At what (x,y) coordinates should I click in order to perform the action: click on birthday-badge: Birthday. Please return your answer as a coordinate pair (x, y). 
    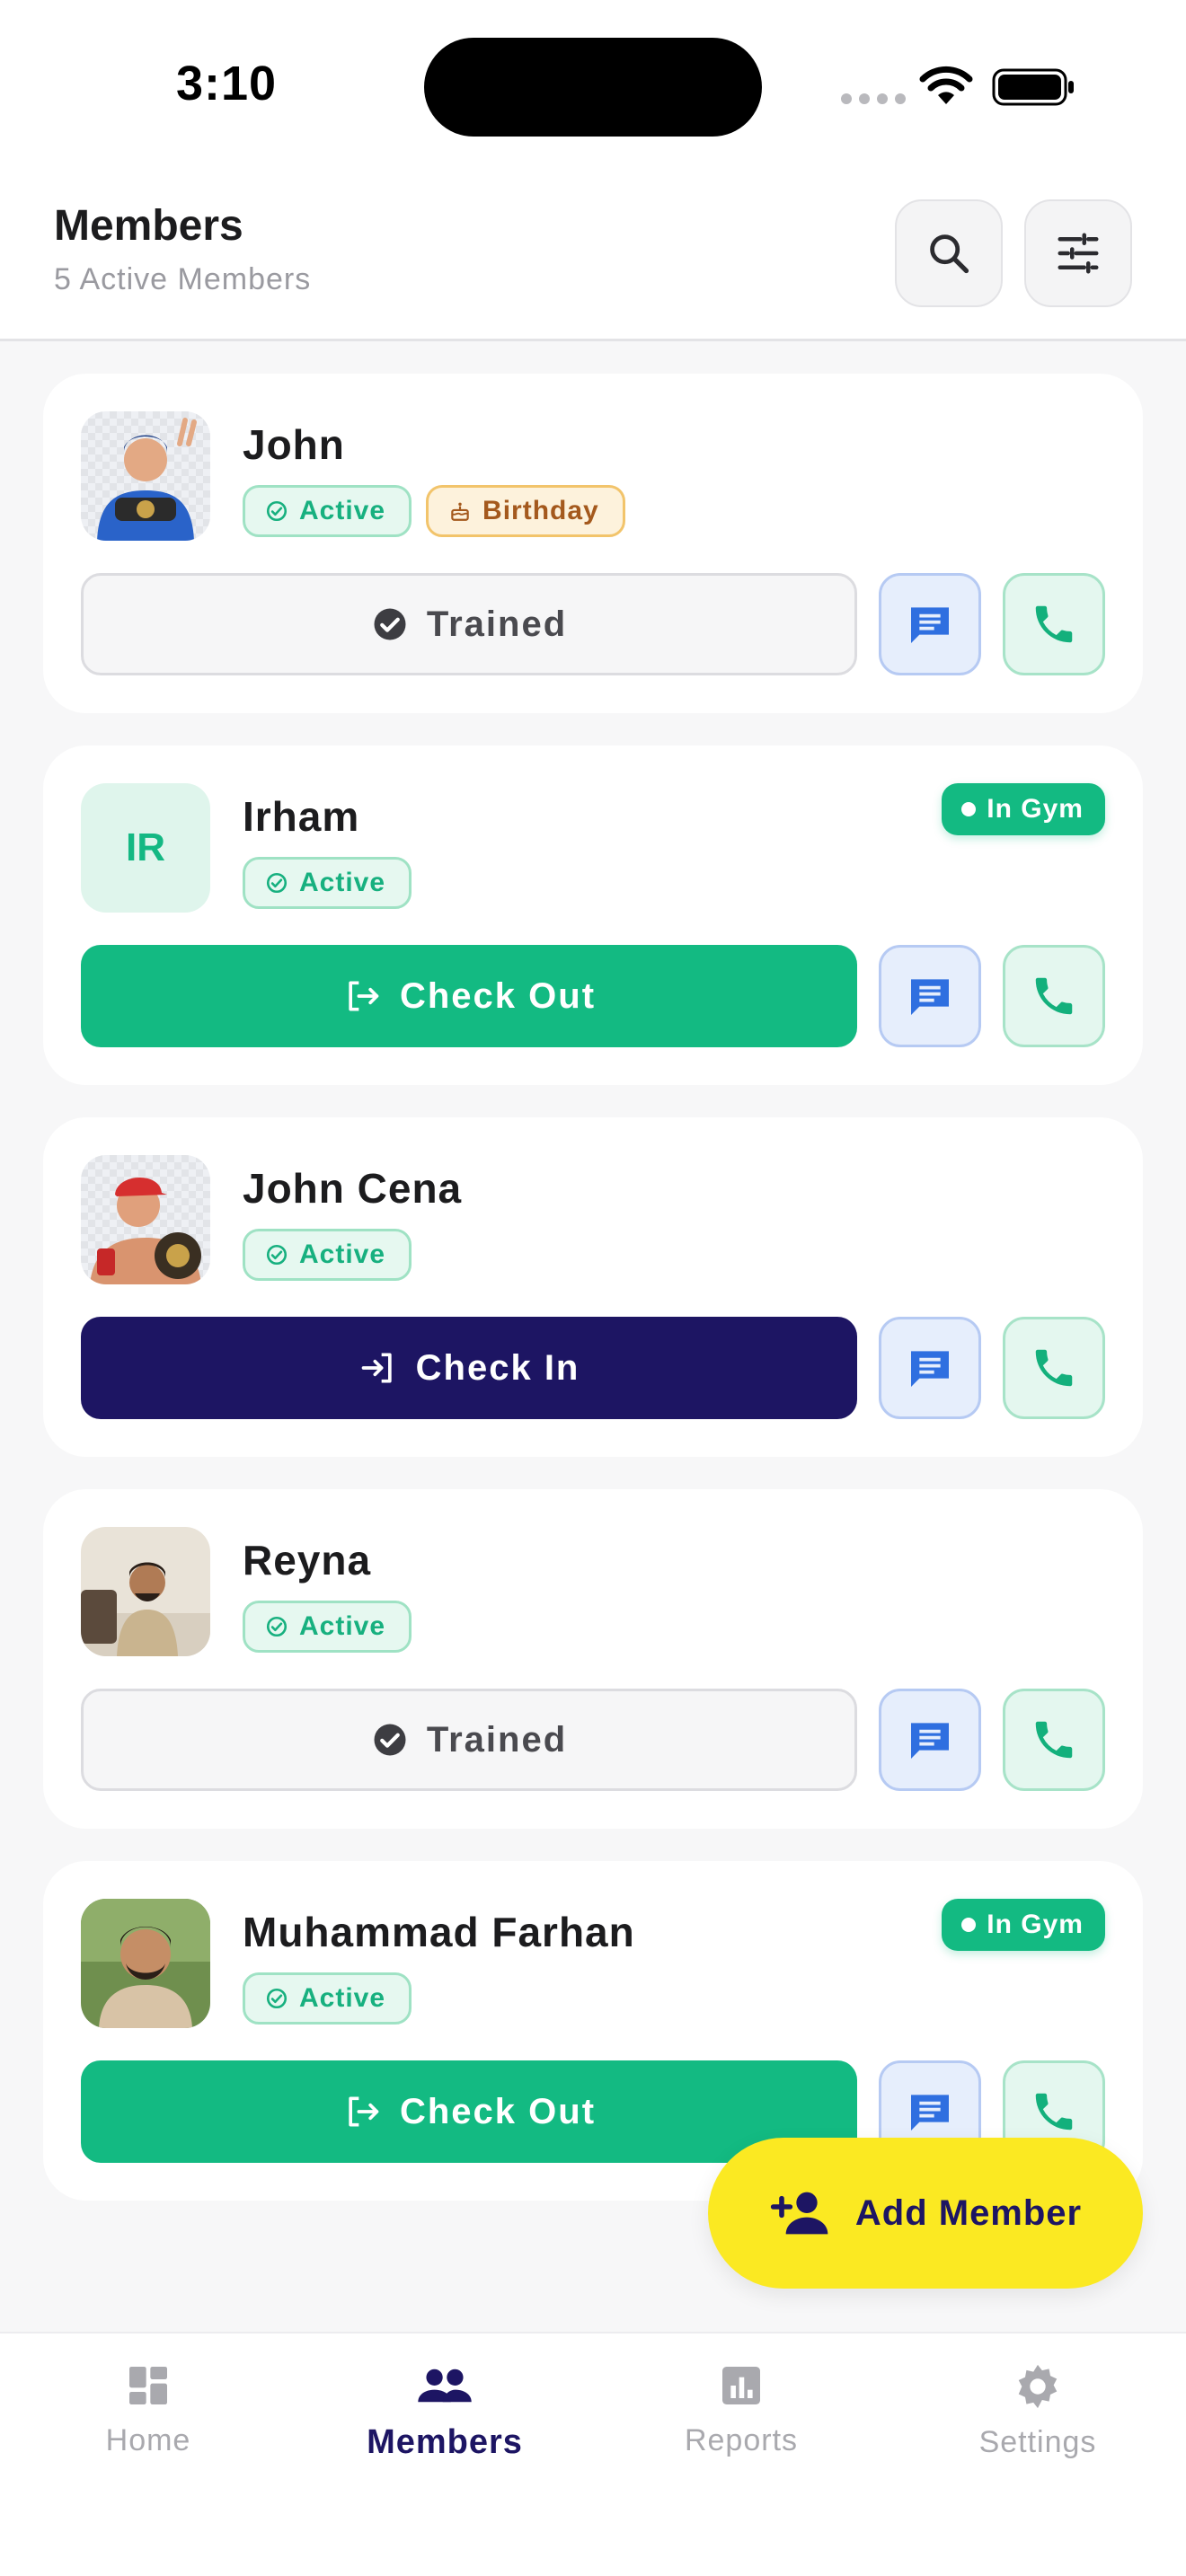
    Looking at the image, I should click on (525, 511).